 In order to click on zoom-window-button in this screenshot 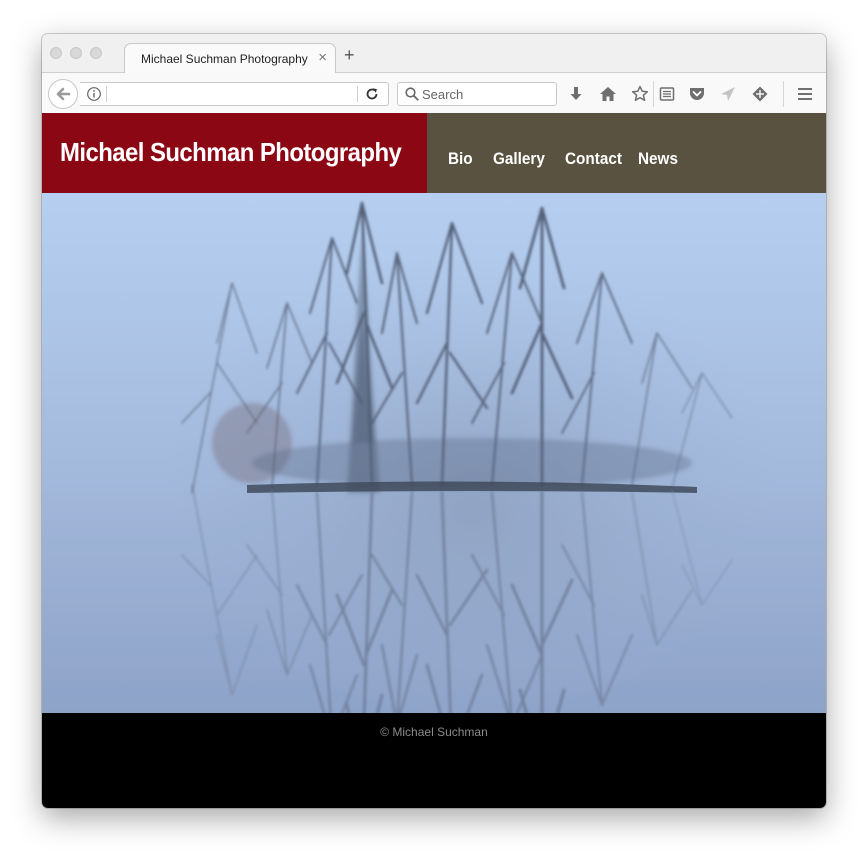, I will do `click(96, 53)`.